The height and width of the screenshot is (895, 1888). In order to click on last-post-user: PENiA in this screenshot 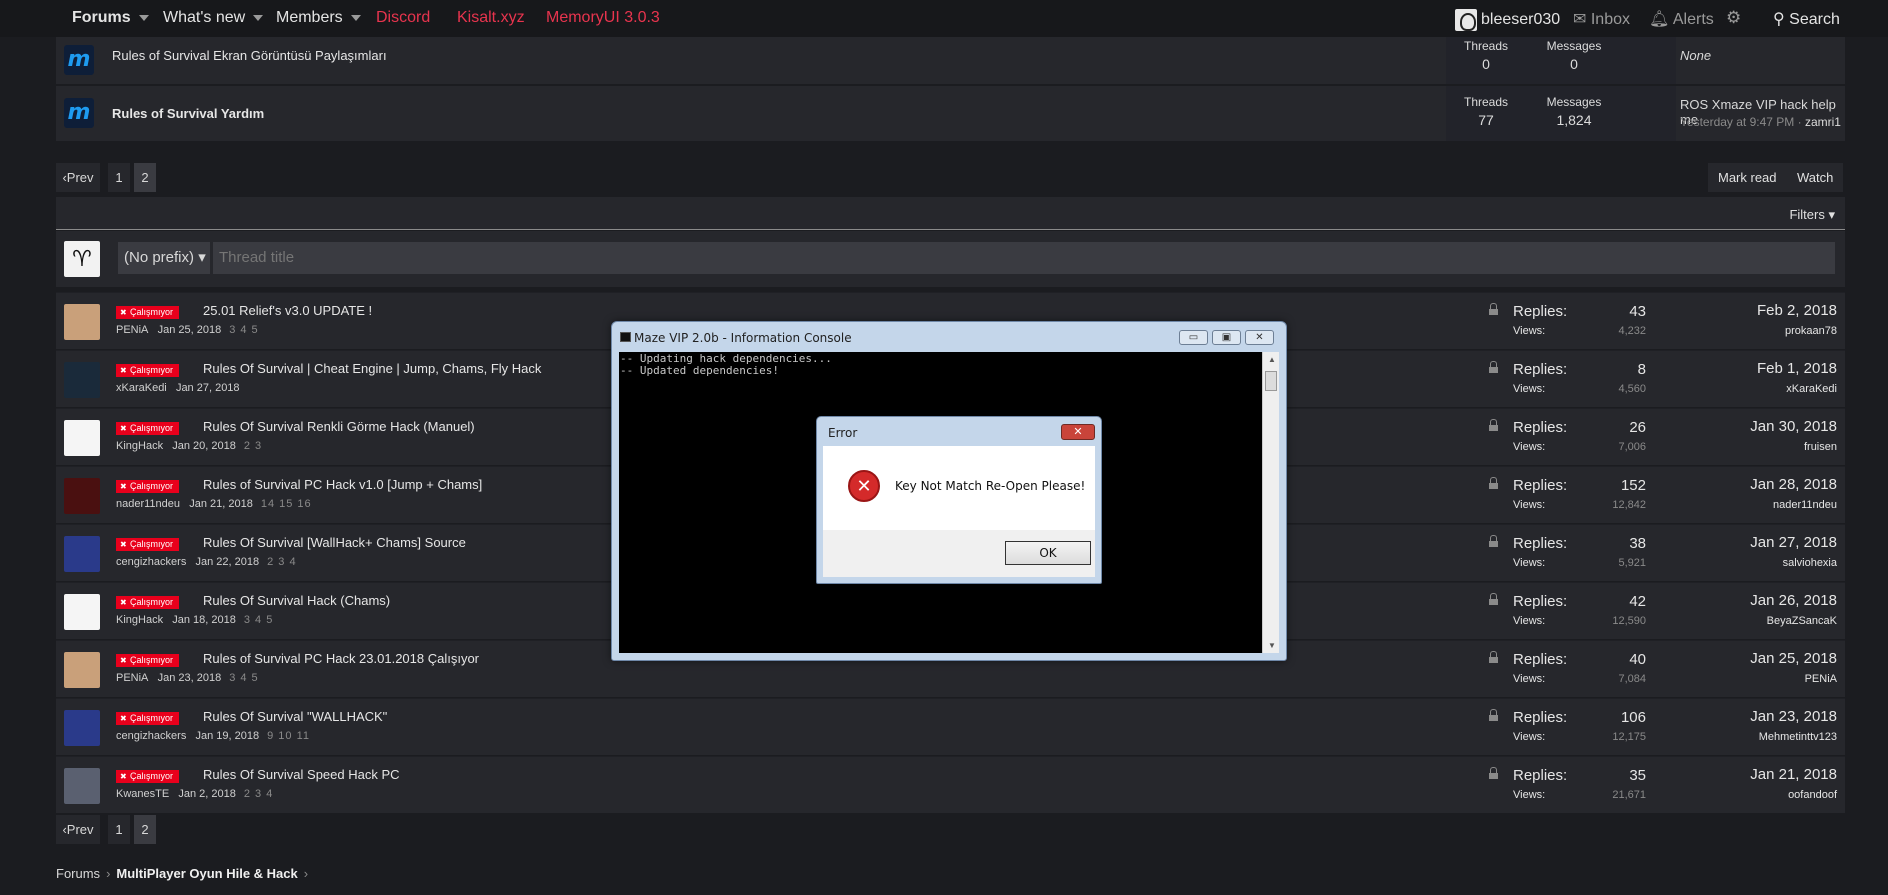, I will do `click(1821, 679)`.